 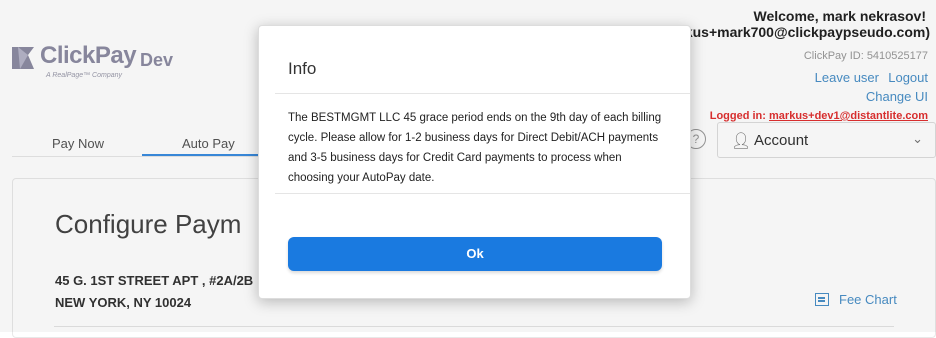 I want to click on ok-button: Ok, so click(x=475, y=254).